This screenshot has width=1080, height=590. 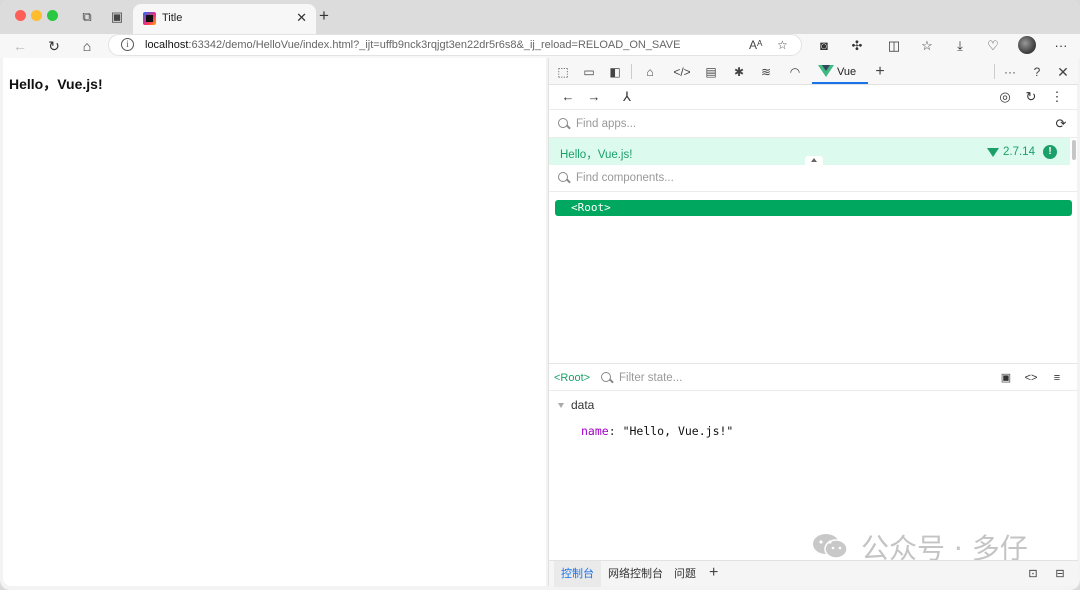 I want to click on vue-logo-icon, so click(x=826, y=71).